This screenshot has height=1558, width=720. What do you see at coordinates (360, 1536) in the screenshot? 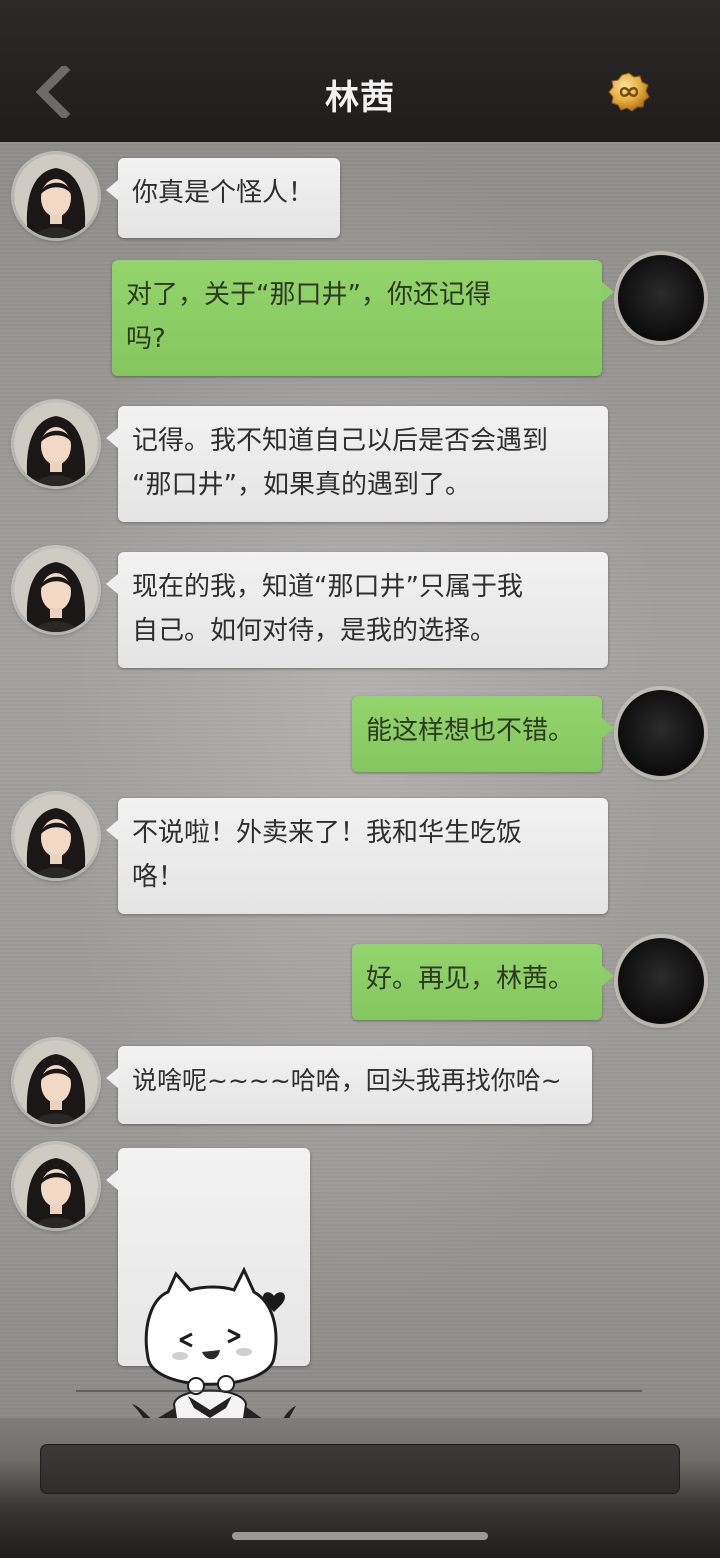
I see `home-indicator` at bounding box center [360, 1536].